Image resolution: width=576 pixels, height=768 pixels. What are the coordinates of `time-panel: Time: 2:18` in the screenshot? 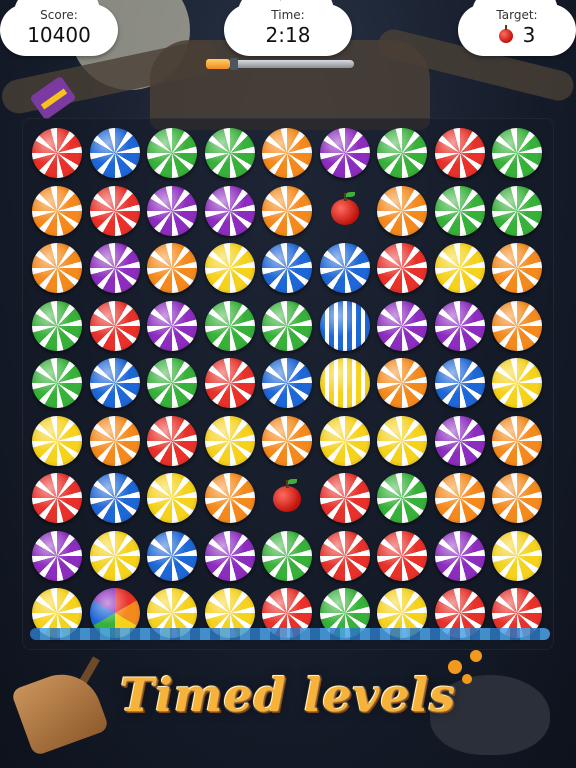 It's located at (288, 28).